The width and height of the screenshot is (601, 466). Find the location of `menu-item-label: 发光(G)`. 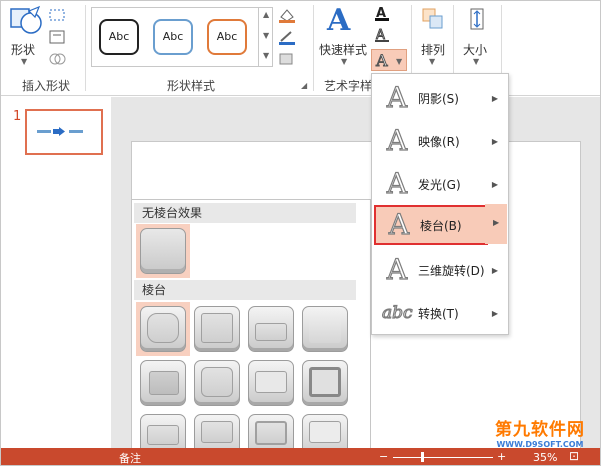

menu-item-label: 发光(G) is located at coordinates (439, 184).